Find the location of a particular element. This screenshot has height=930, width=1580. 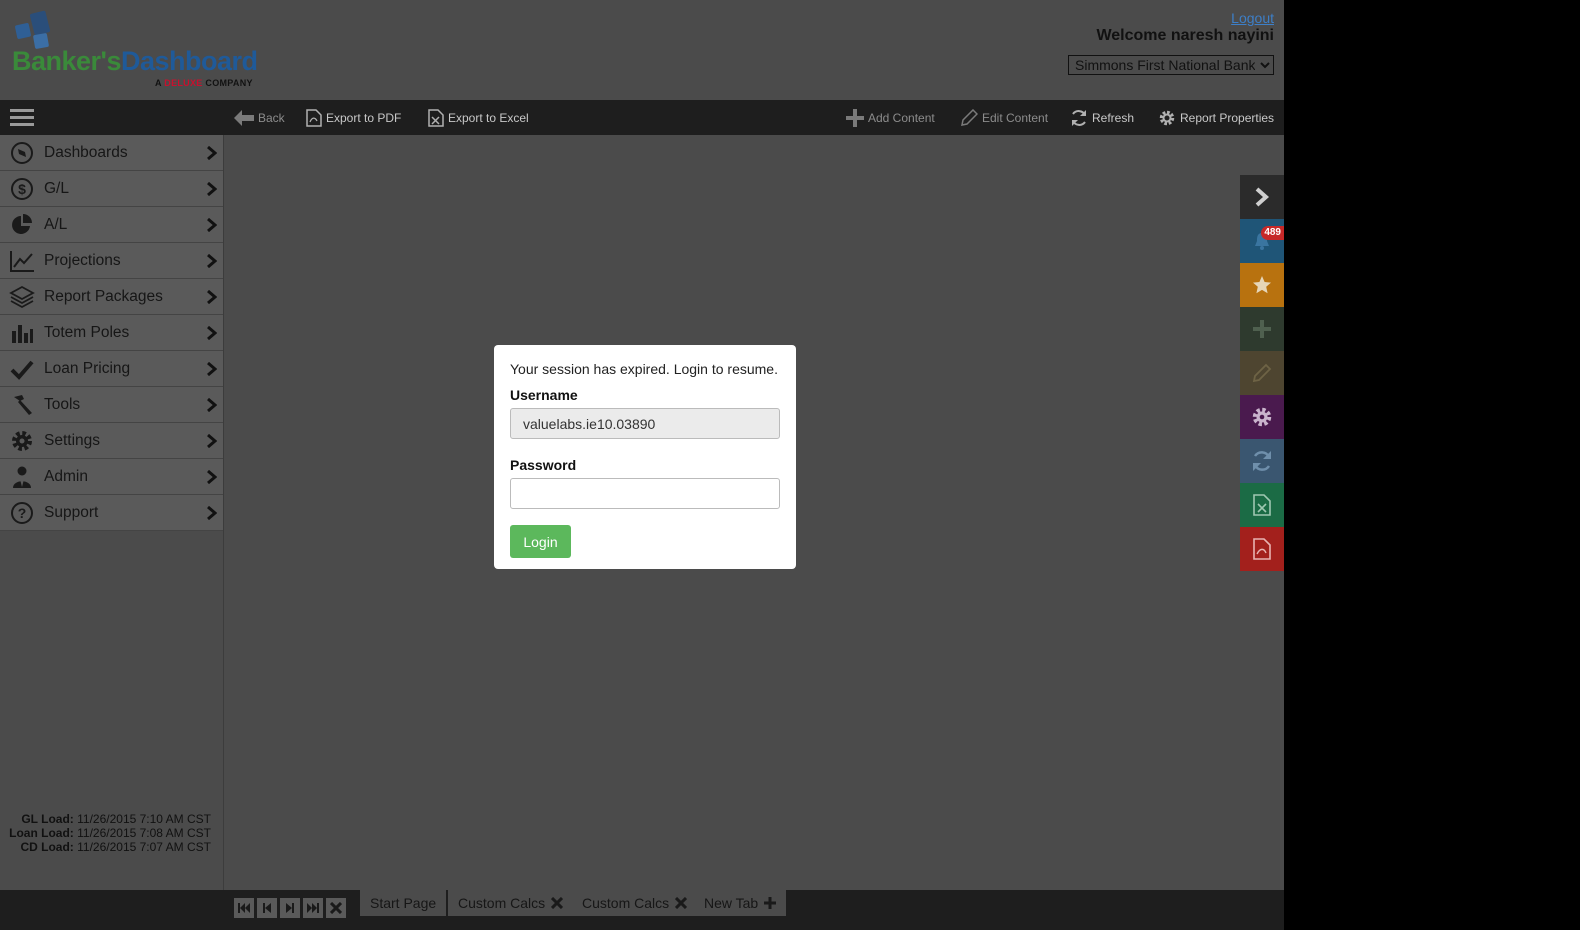

previous-icon is located at coordinates (267, 908).